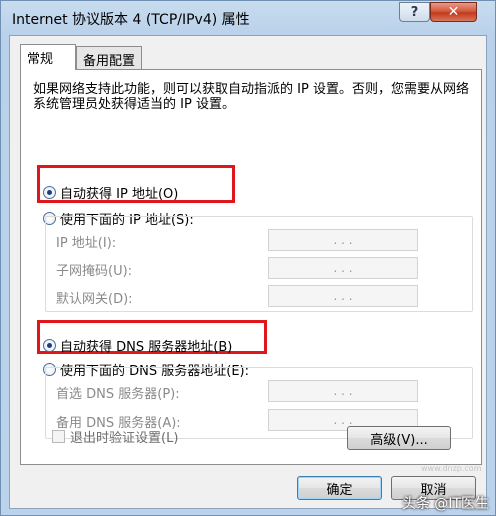 The image size is (496, 516). What do you see at coordinates (48, 57) in the screenshot?
I see `tab-general: 常规` at bounding box center [48, 57].